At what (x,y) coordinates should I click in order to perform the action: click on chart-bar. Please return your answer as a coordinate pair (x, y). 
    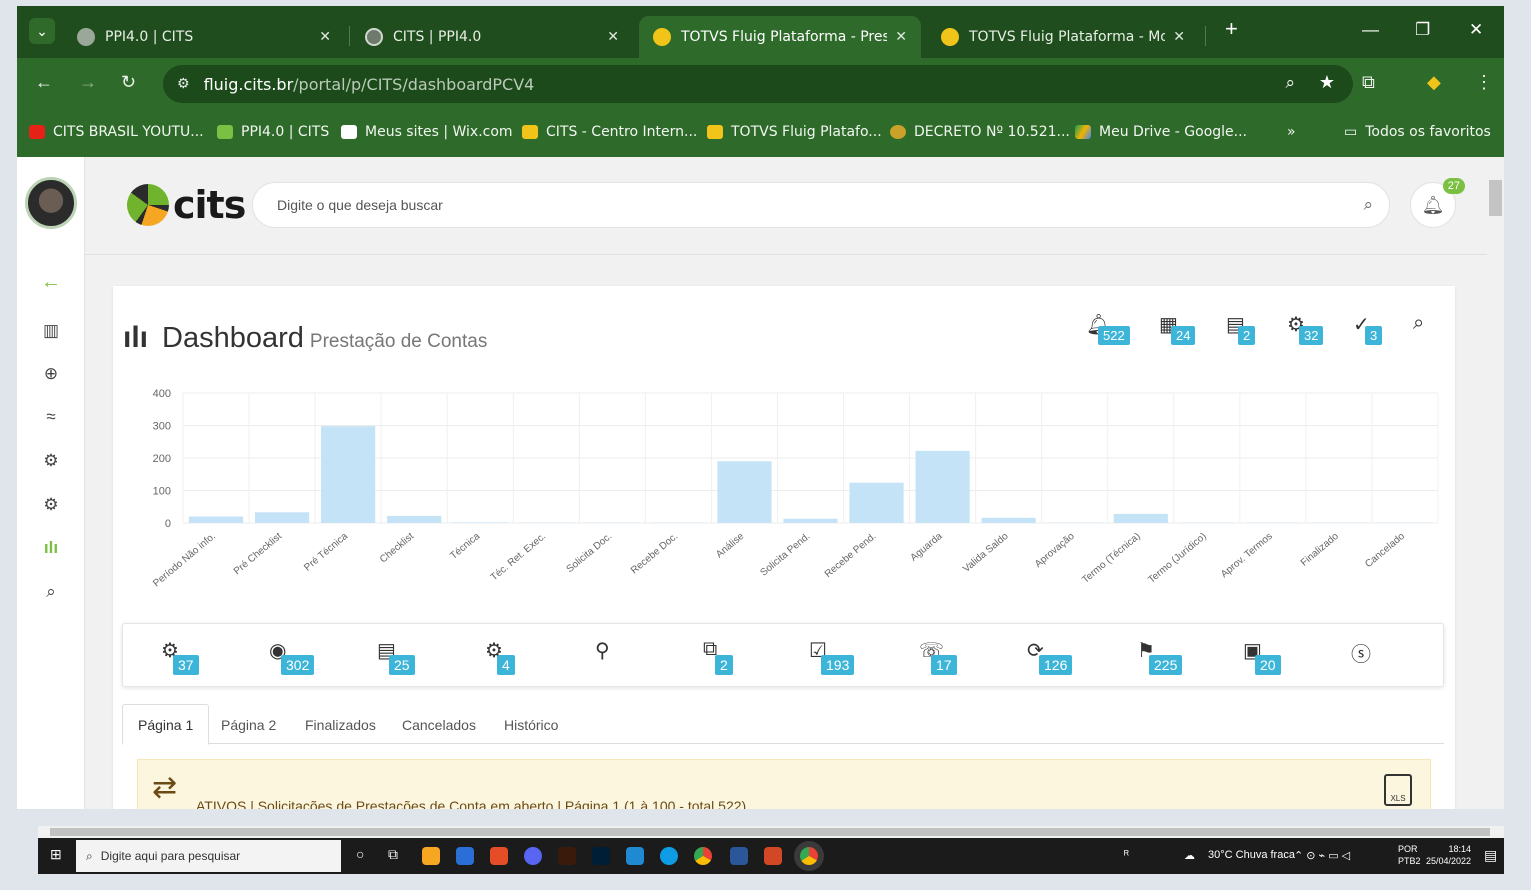
    Looking at the image, I should click on (942, 486).